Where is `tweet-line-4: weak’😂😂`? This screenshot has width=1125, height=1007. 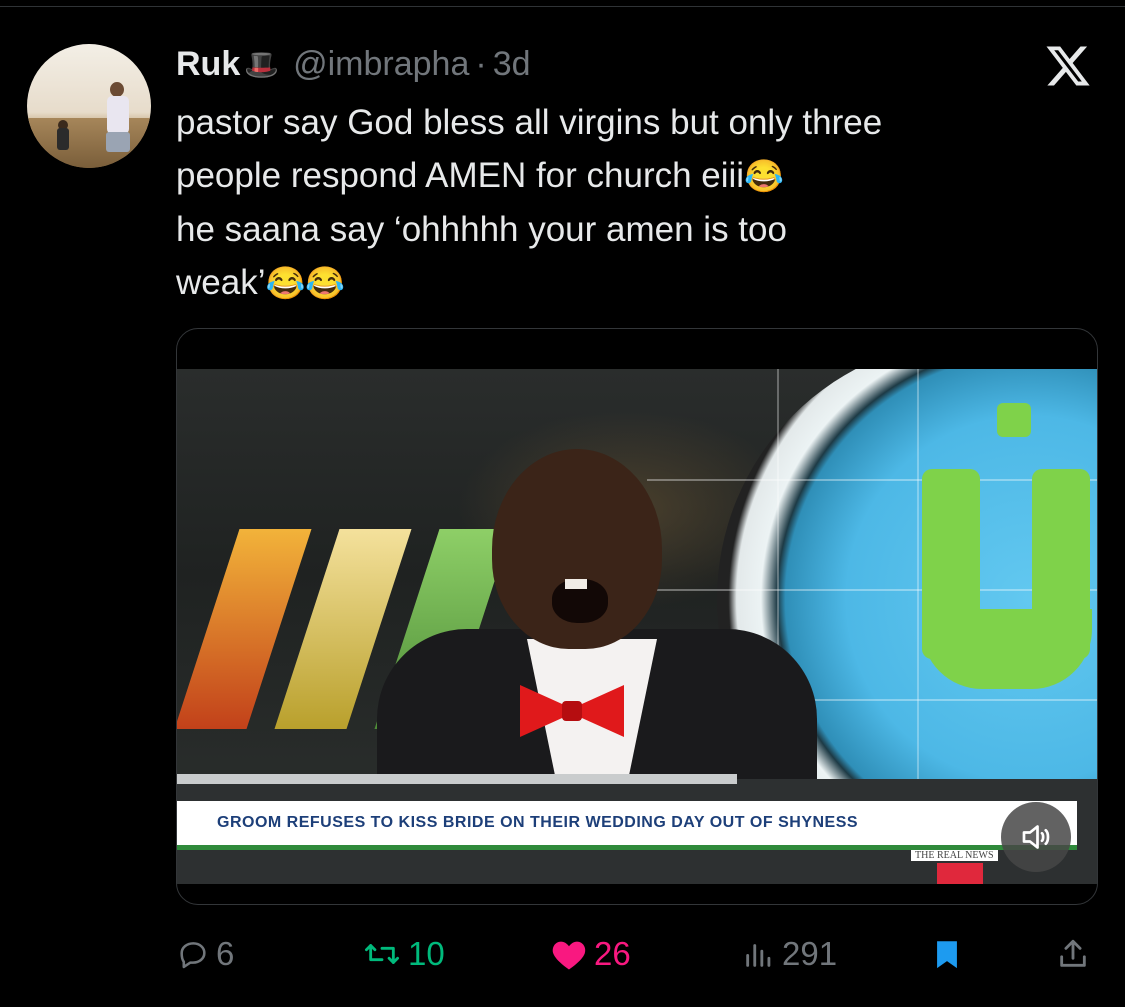
tweet-line-4: weak’😂😂 is located at coordinates (261, 282).